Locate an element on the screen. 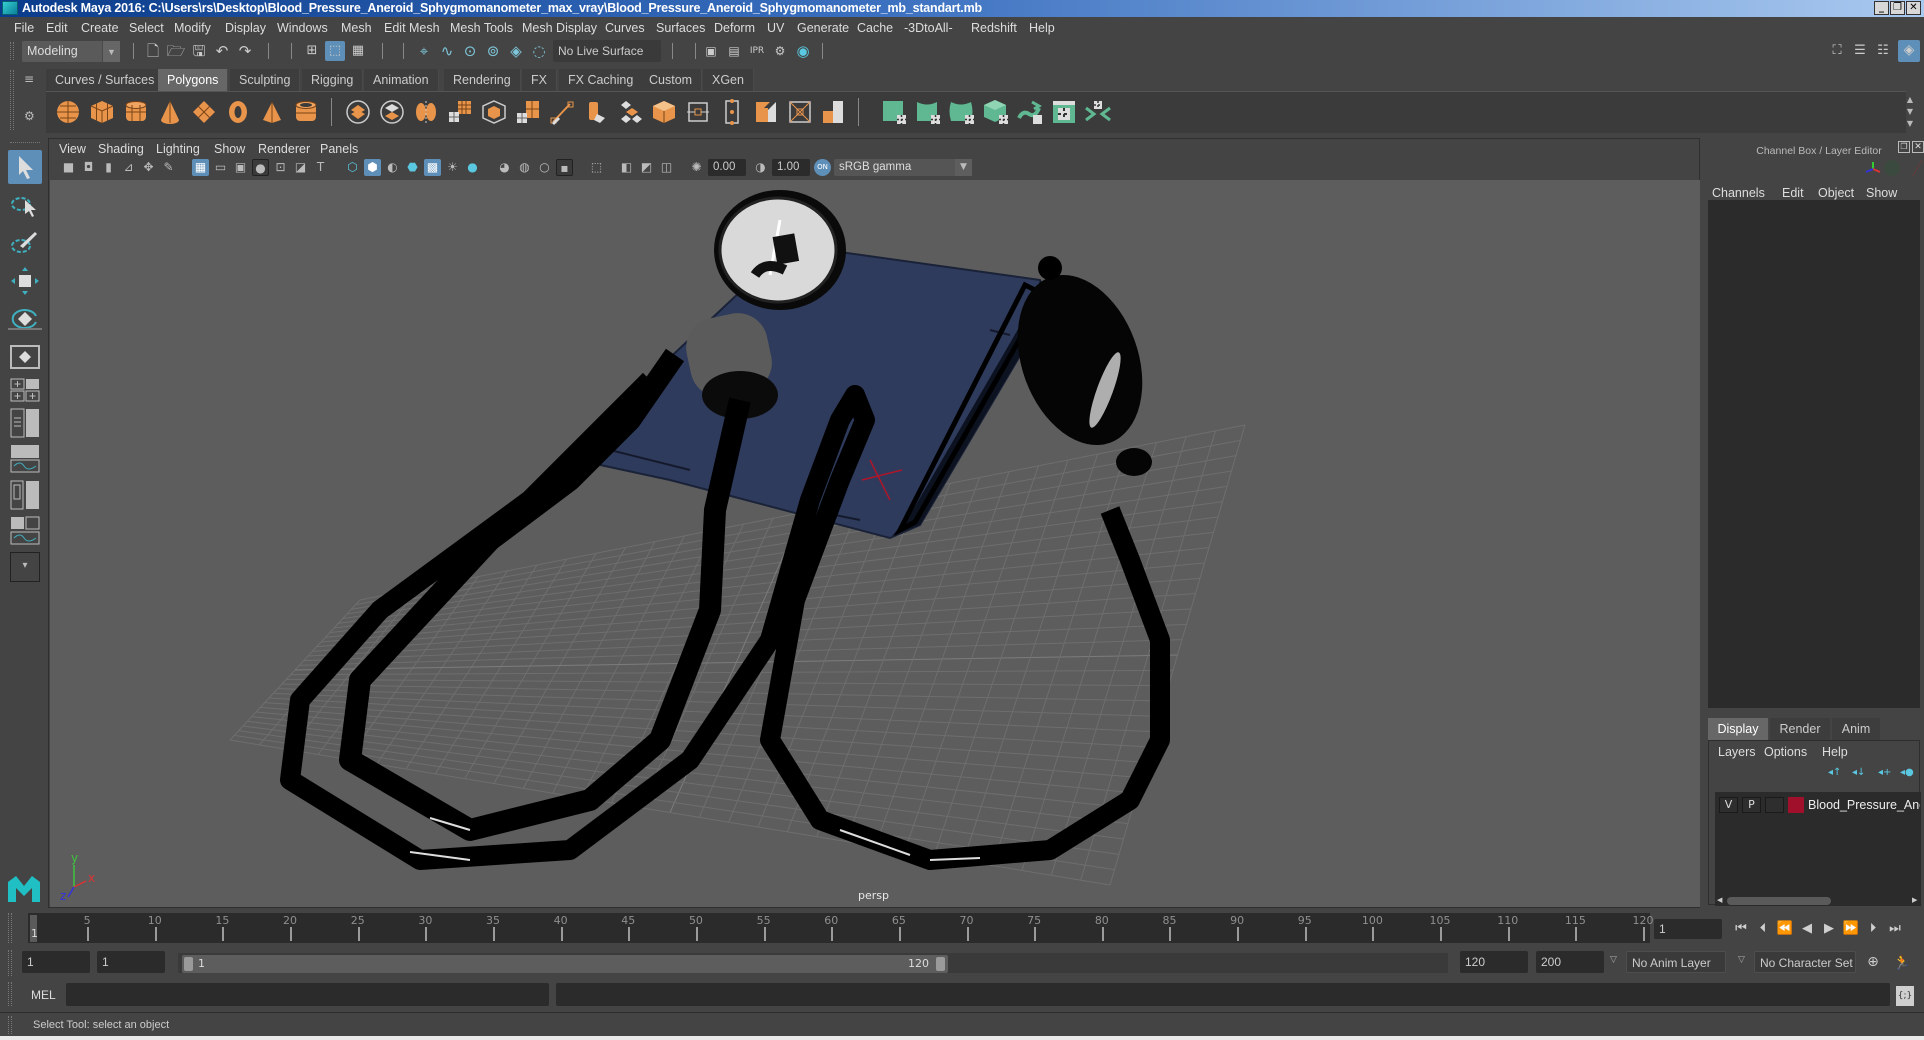  poly-cube-icon is located at coordinates (102, 112).